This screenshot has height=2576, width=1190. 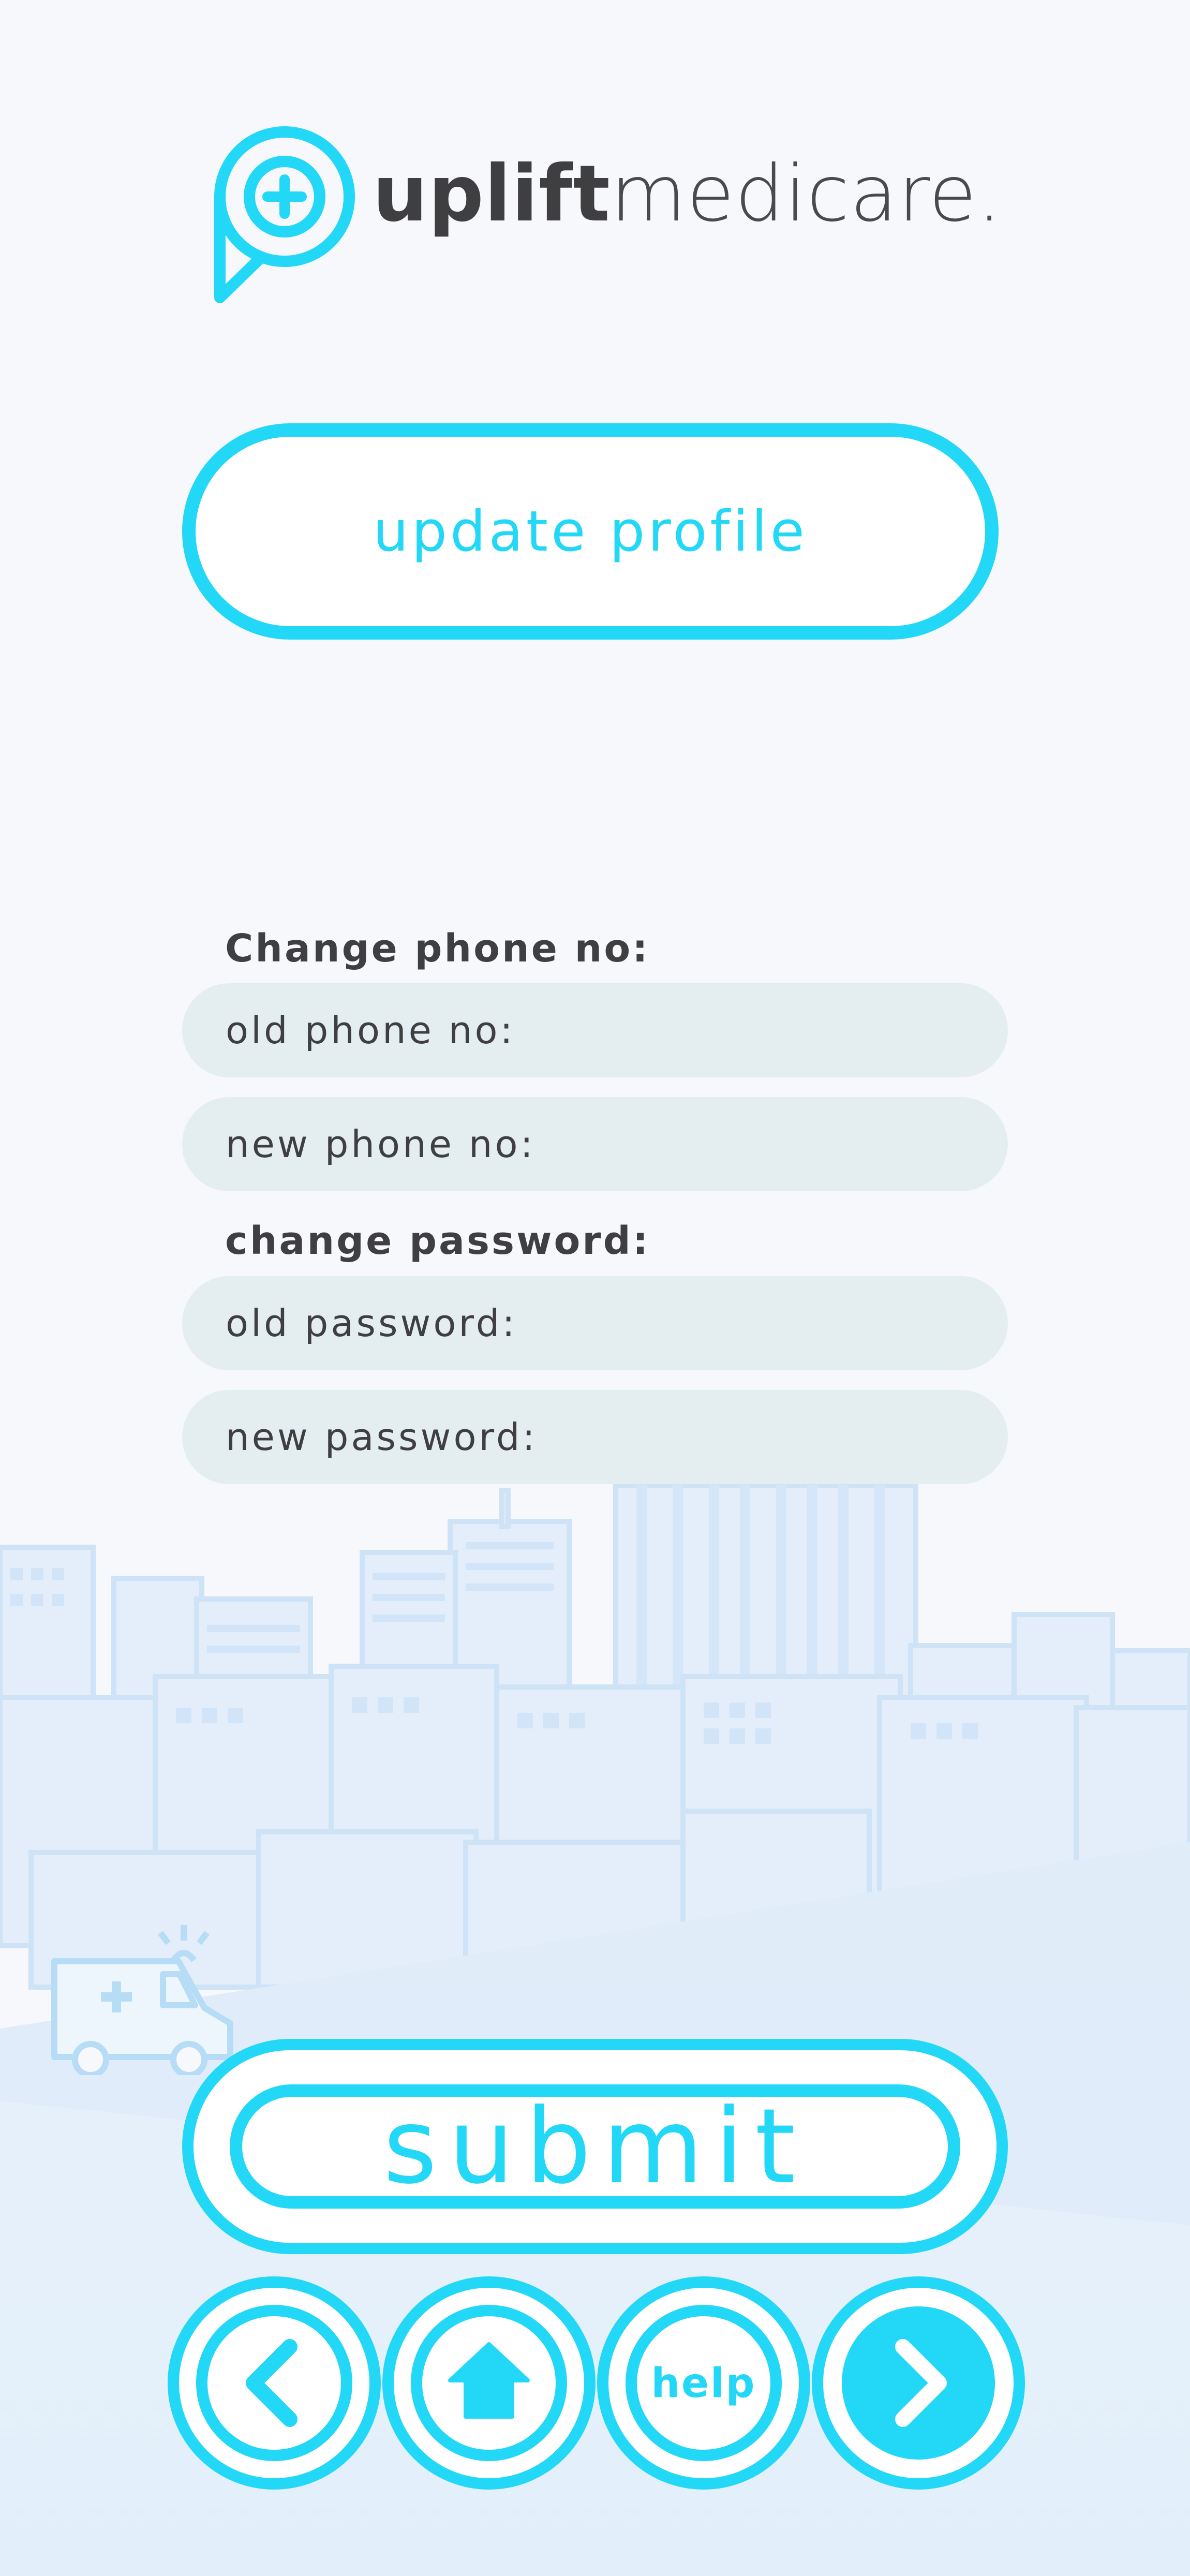 What do you see at coordinates (616, 1323) in the screenshot?
I see `old-password-input` at bounding box center [616, 1323].